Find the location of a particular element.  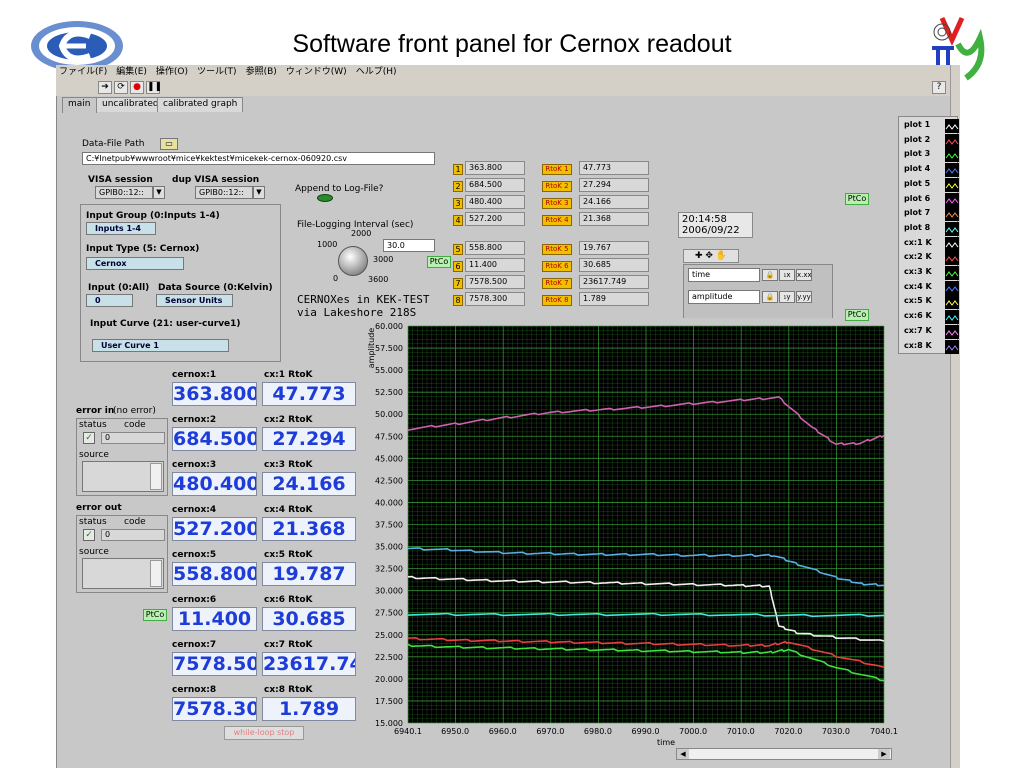

logging-interval-knob is located at coordinates (353, 261).